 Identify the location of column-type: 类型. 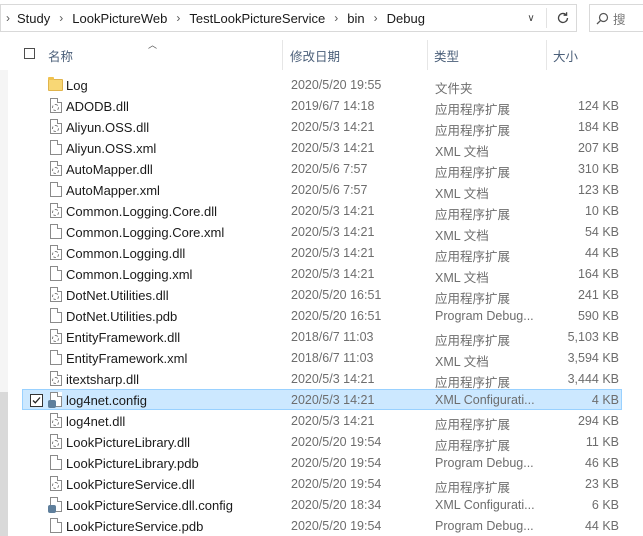
(446, 55).